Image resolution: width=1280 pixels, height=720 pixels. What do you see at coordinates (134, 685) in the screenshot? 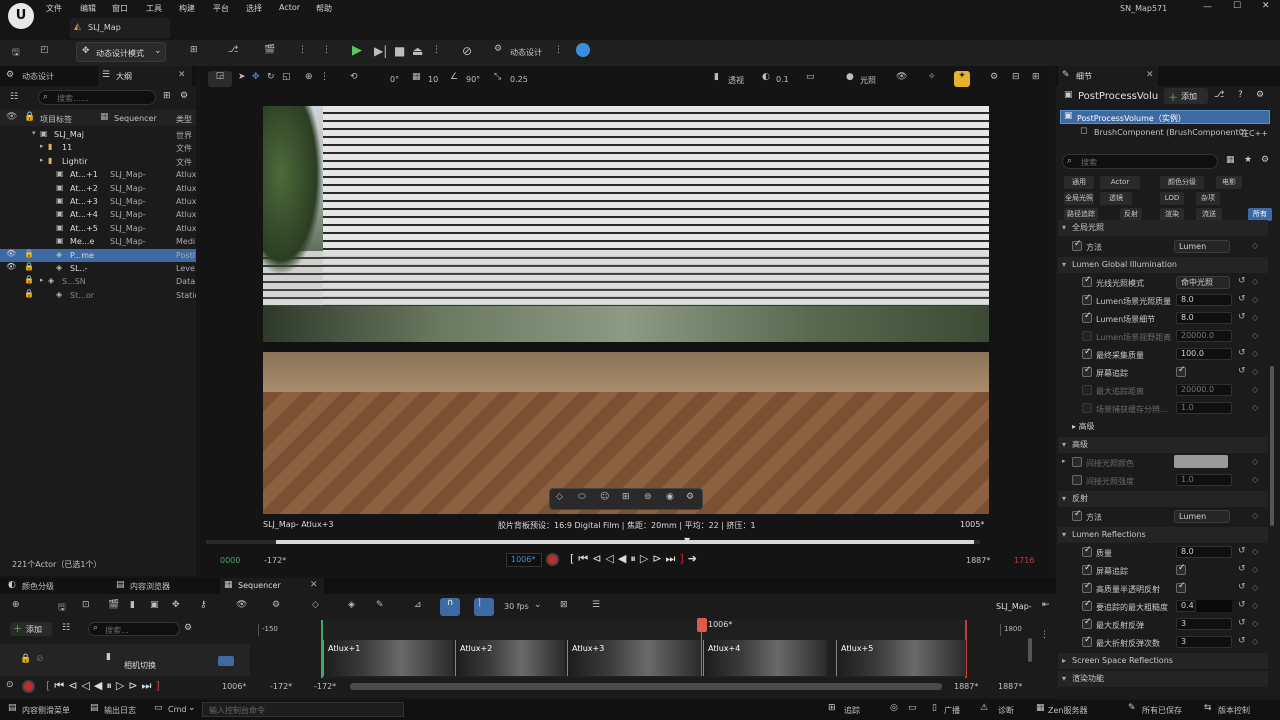
I see `next-key-icon: ⊳` at bounding box center [134, 685].